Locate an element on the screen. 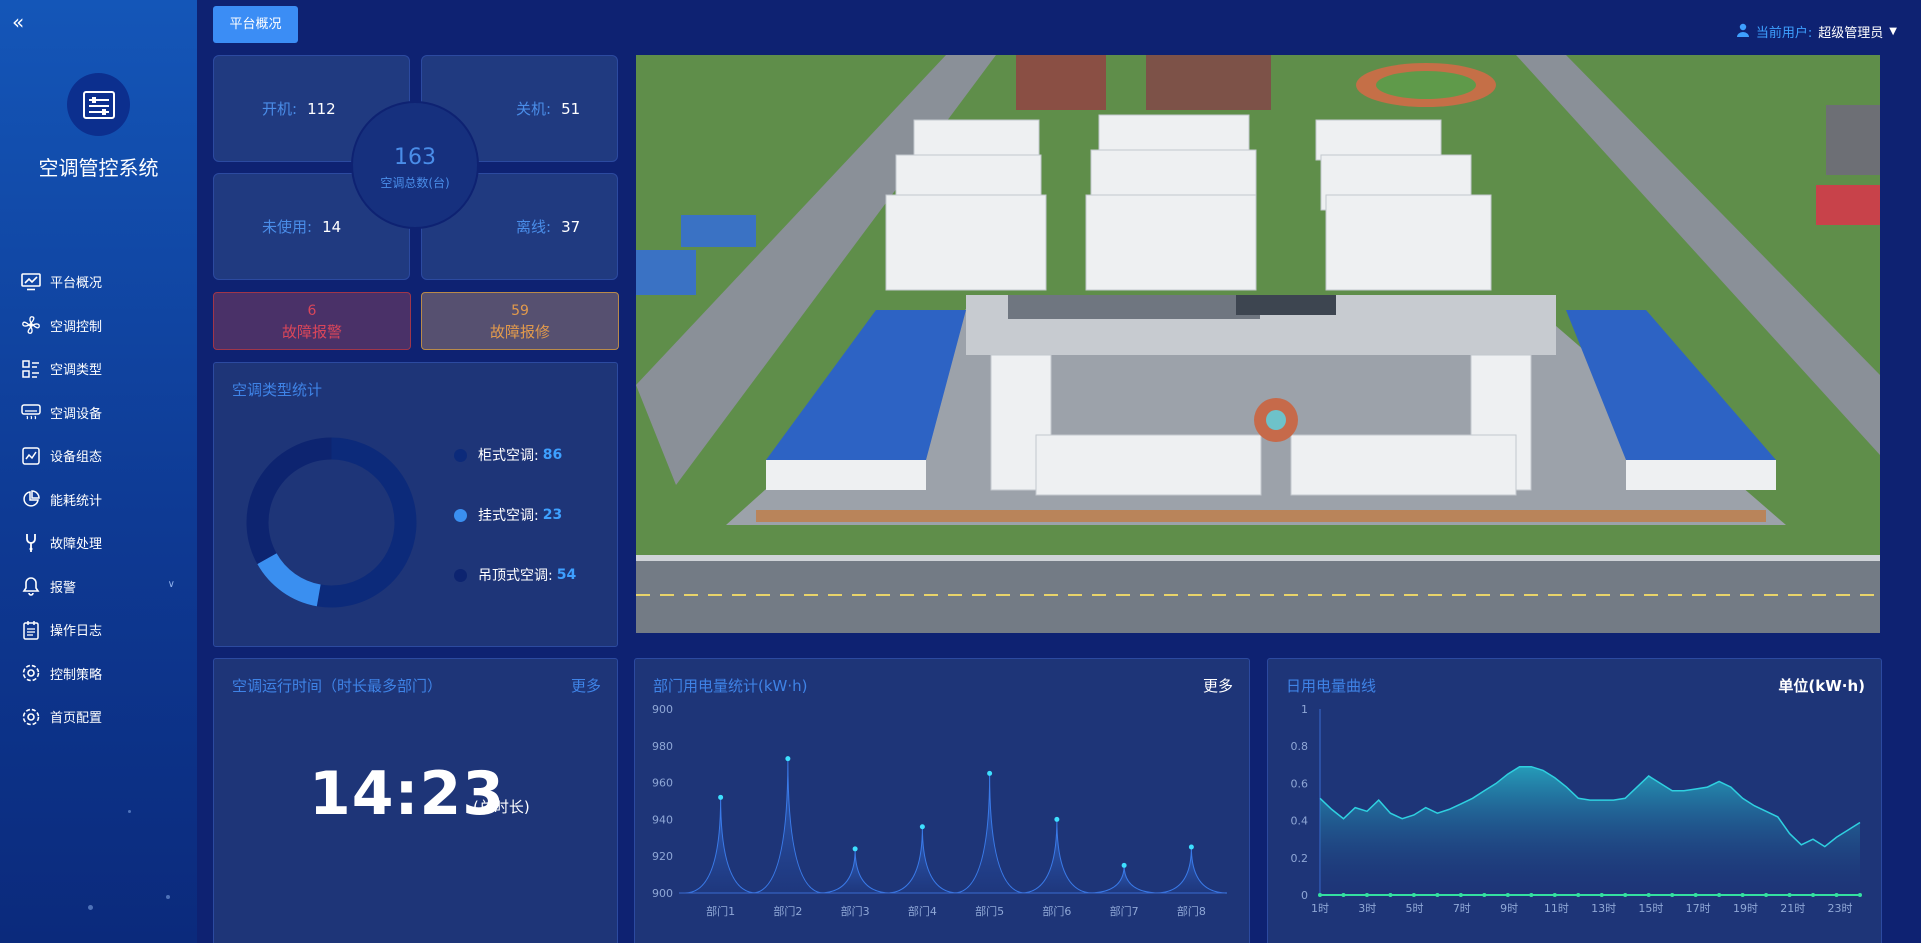  nav-label: 首页配置 is located at coordinates (76, 719).